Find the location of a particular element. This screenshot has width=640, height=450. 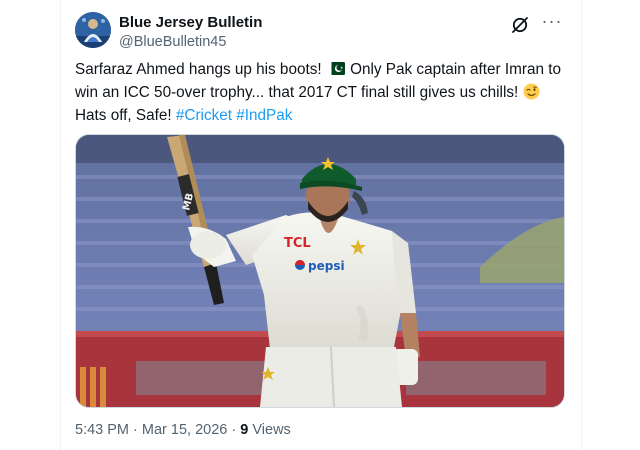

tweet-text-part-1: Sarfaraz Ahmed hangs up his boots! is located at coordinates (200, 69).